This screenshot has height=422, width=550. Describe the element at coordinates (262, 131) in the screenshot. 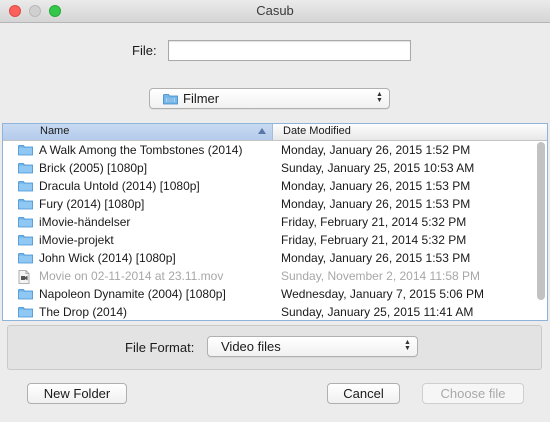

I see `sort-ascending-icon` at that location.